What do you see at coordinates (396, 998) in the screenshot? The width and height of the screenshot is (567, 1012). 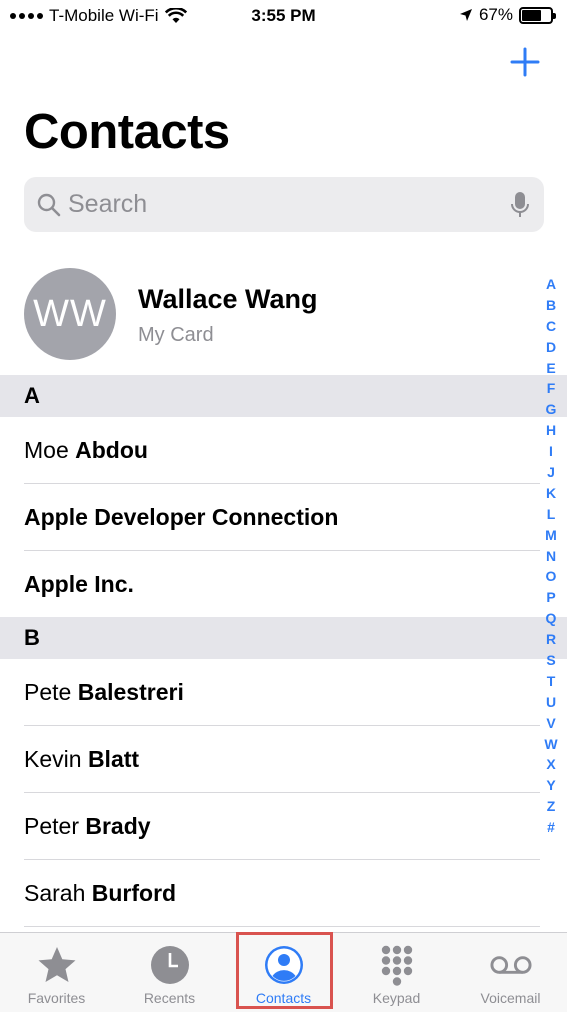 I see `tab-label: Keypad` at bounding box center [396, 998].